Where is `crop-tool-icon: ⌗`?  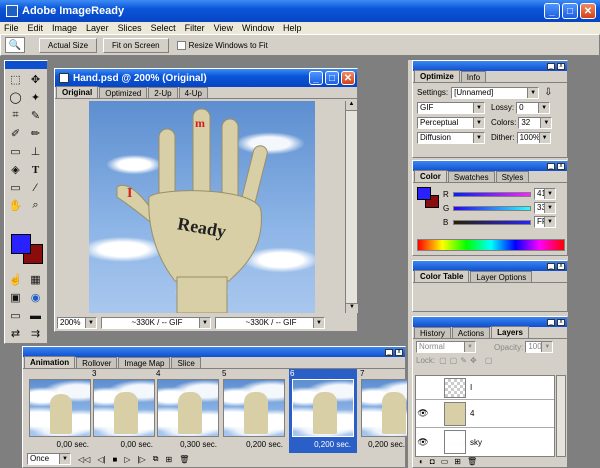
crop-tool-icon: ⌗ is located at coordinates (15, 115).